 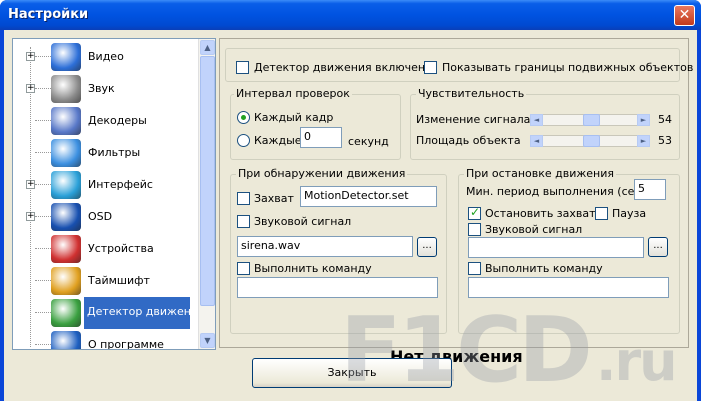 I want to click on tree-item-label: Декодеры, so click(x=117, y=120).